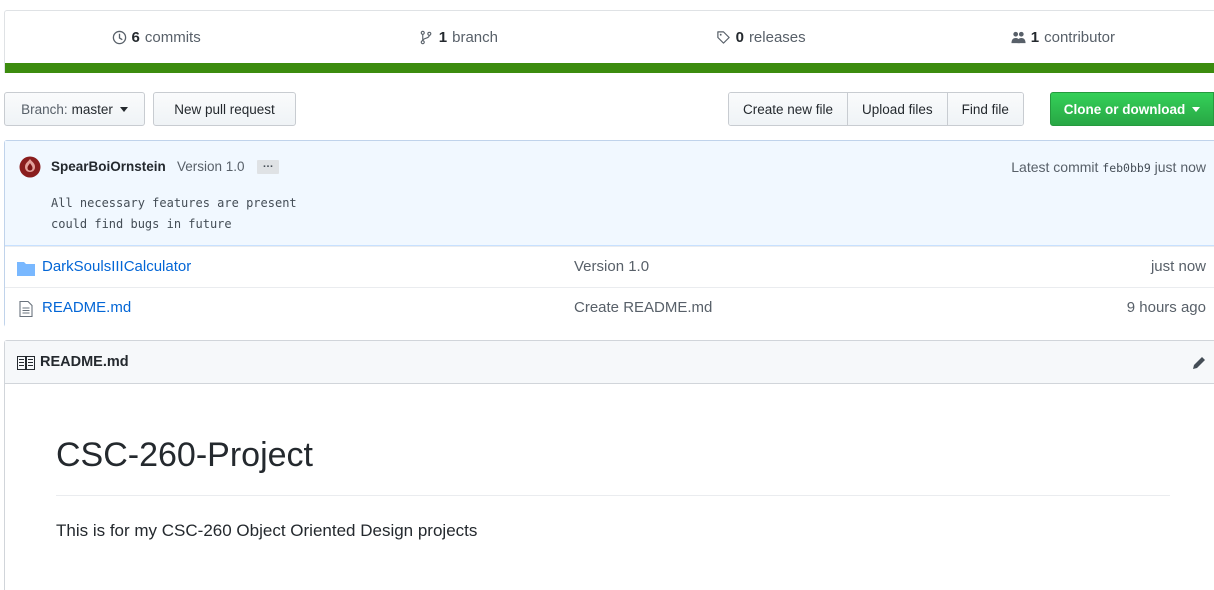  I want to click on file-name-link: DarkSoulsIIICalculator, so click(116, 266).